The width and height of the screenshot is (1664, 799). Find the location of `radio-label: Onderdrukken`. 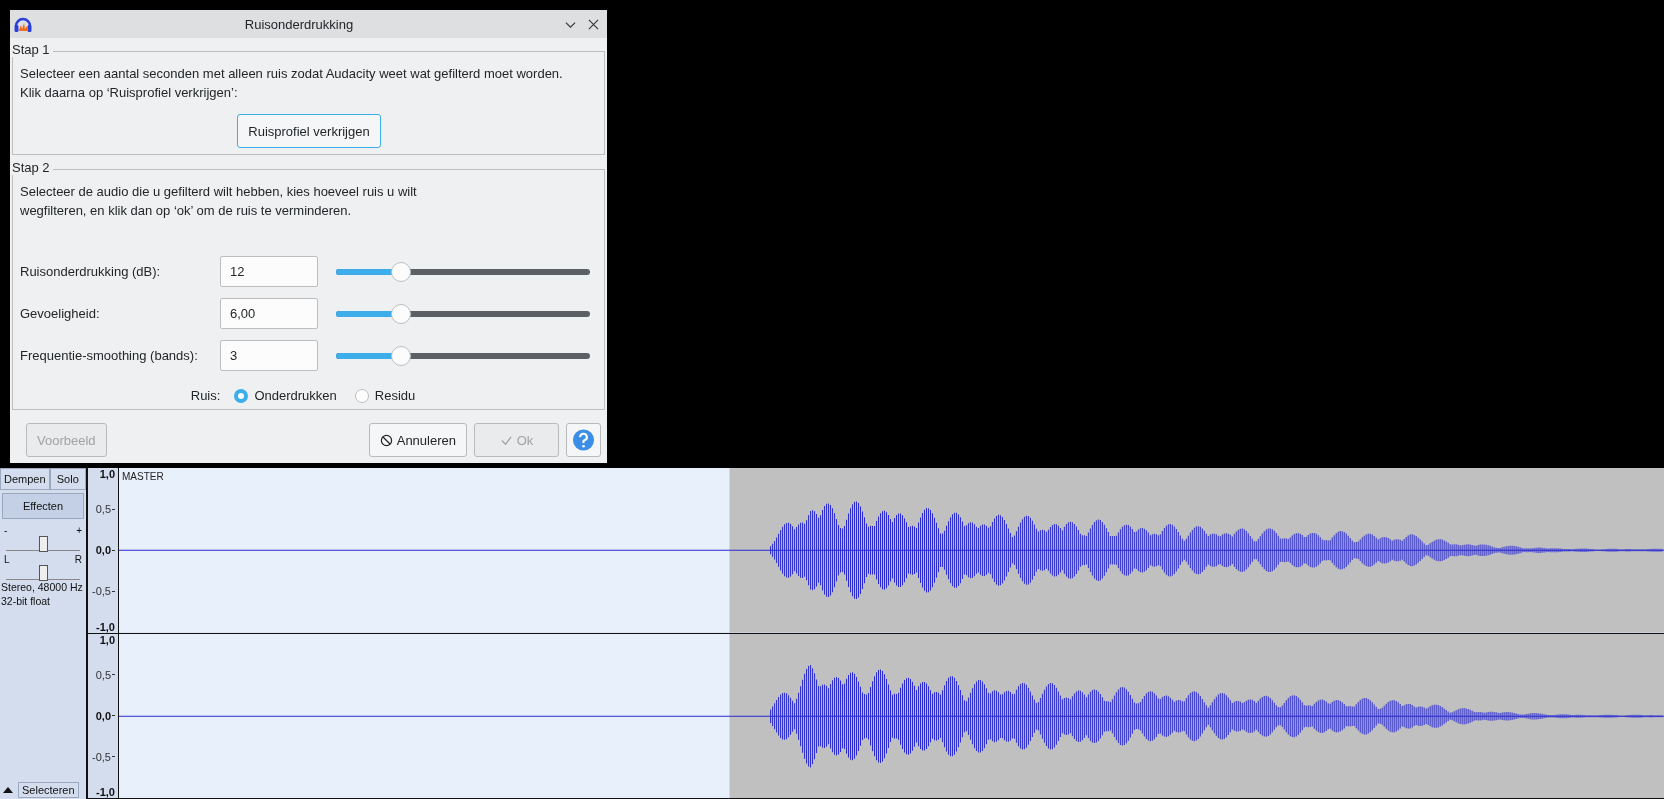

radio-label: Onderdrukken is located at coordinates (295, 395).